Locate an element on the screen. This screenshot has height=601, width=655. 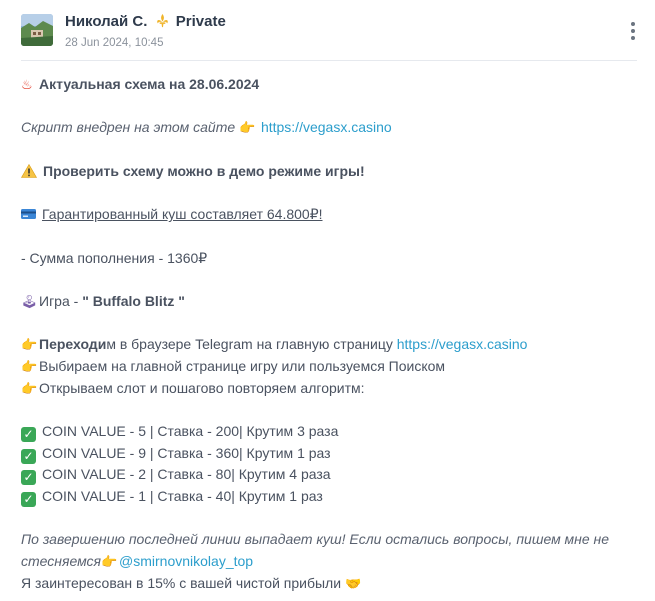
line-footer-2: стесняемся👉 @smirnovnikolay_top is located at coordinates (331, 562).